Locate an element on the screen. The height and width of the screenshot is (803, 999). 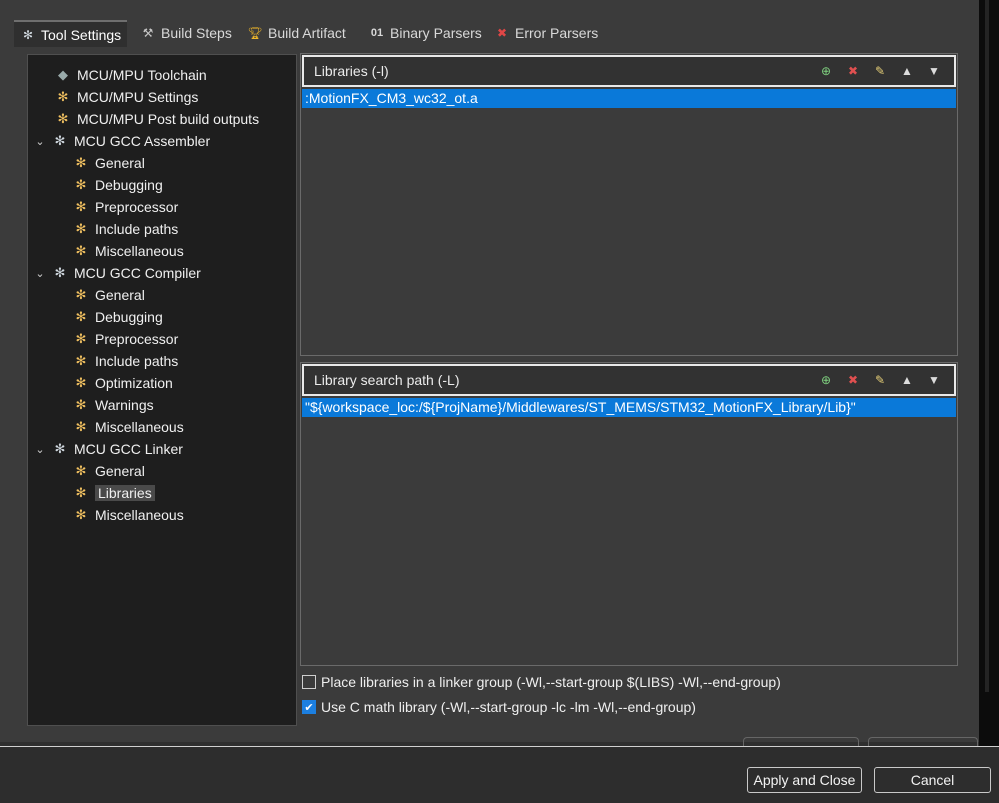
hammer-icon: ⚒ is located at coordinates (148, 33).